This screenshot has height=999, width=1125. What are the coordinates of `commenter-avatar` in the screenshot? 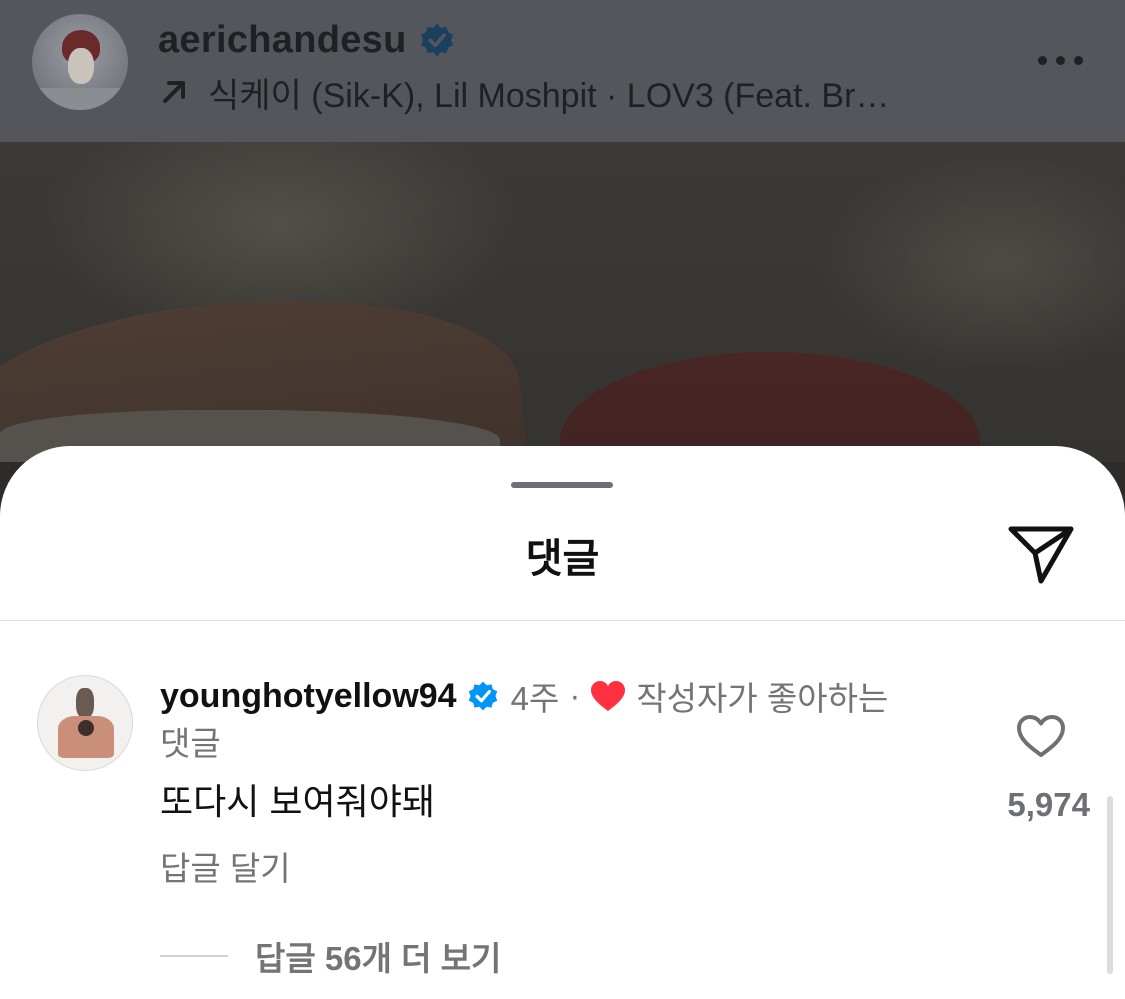 It's located at (85, 723).